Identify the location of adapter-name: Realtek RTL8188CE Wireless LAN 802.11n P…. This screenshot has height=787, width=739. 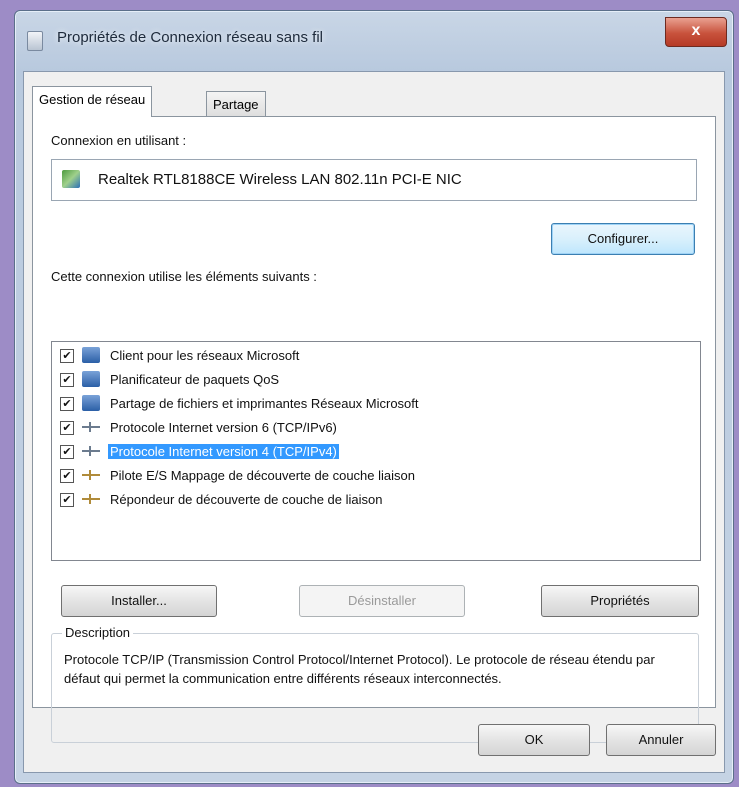
(280, 179).